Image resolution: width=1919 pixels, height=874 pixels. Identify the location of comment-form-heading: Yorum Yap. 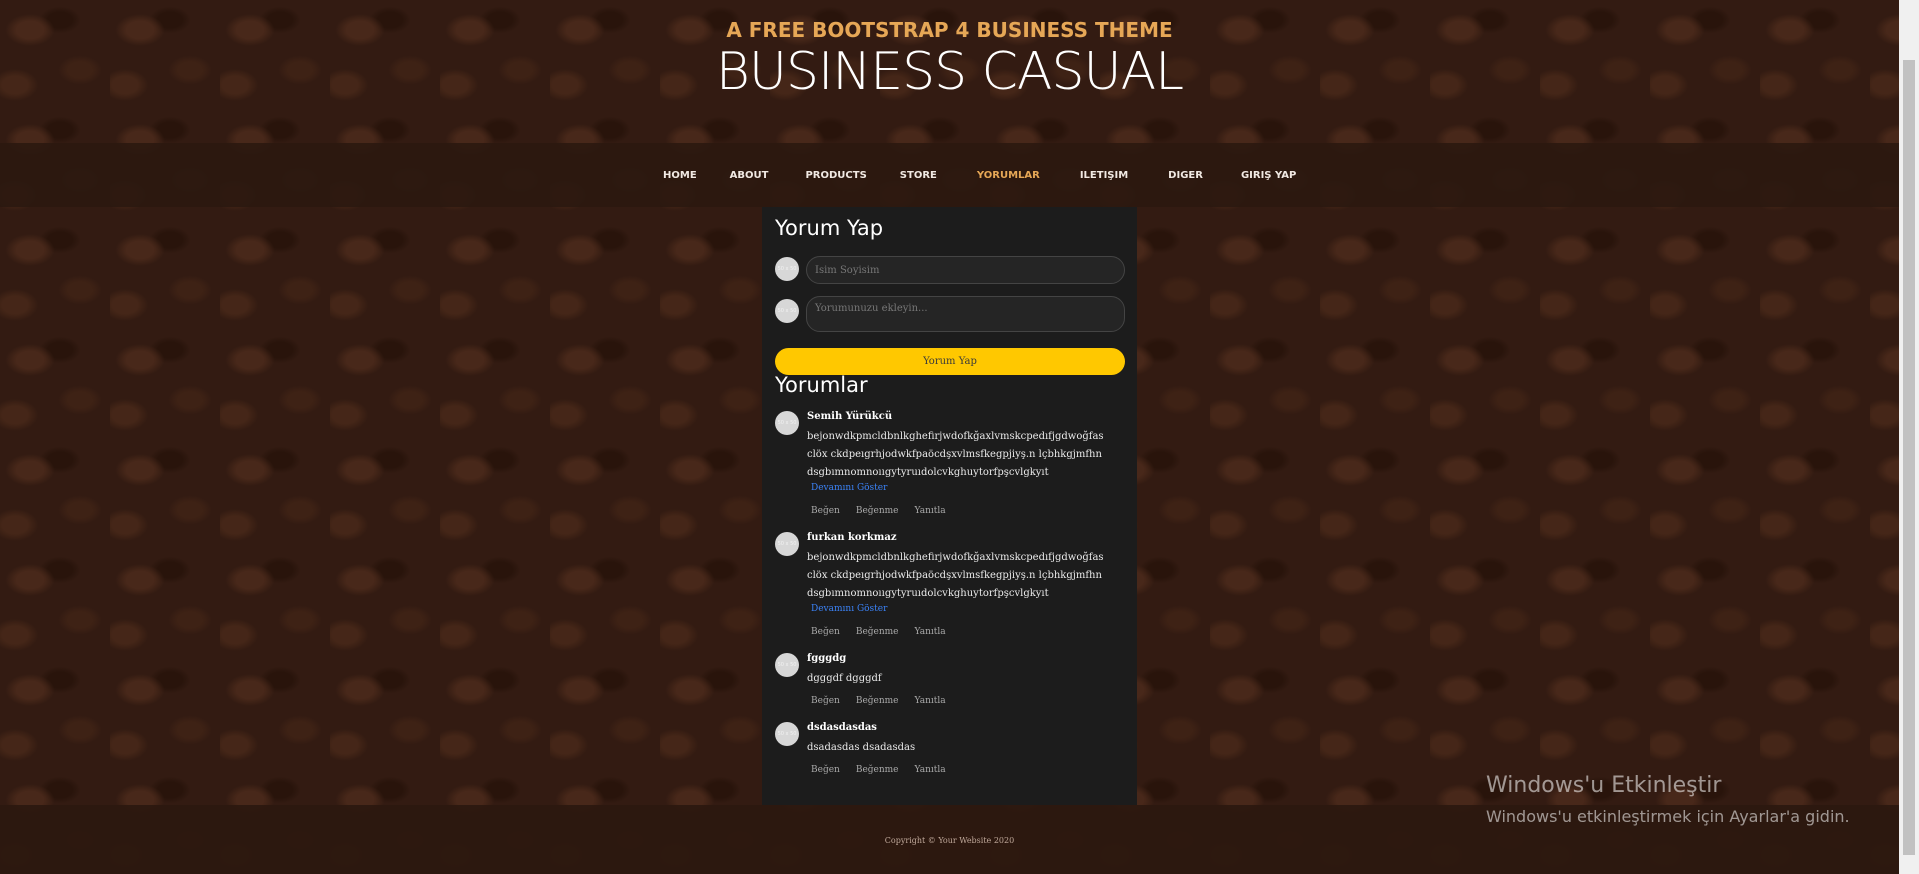
(829, 228).